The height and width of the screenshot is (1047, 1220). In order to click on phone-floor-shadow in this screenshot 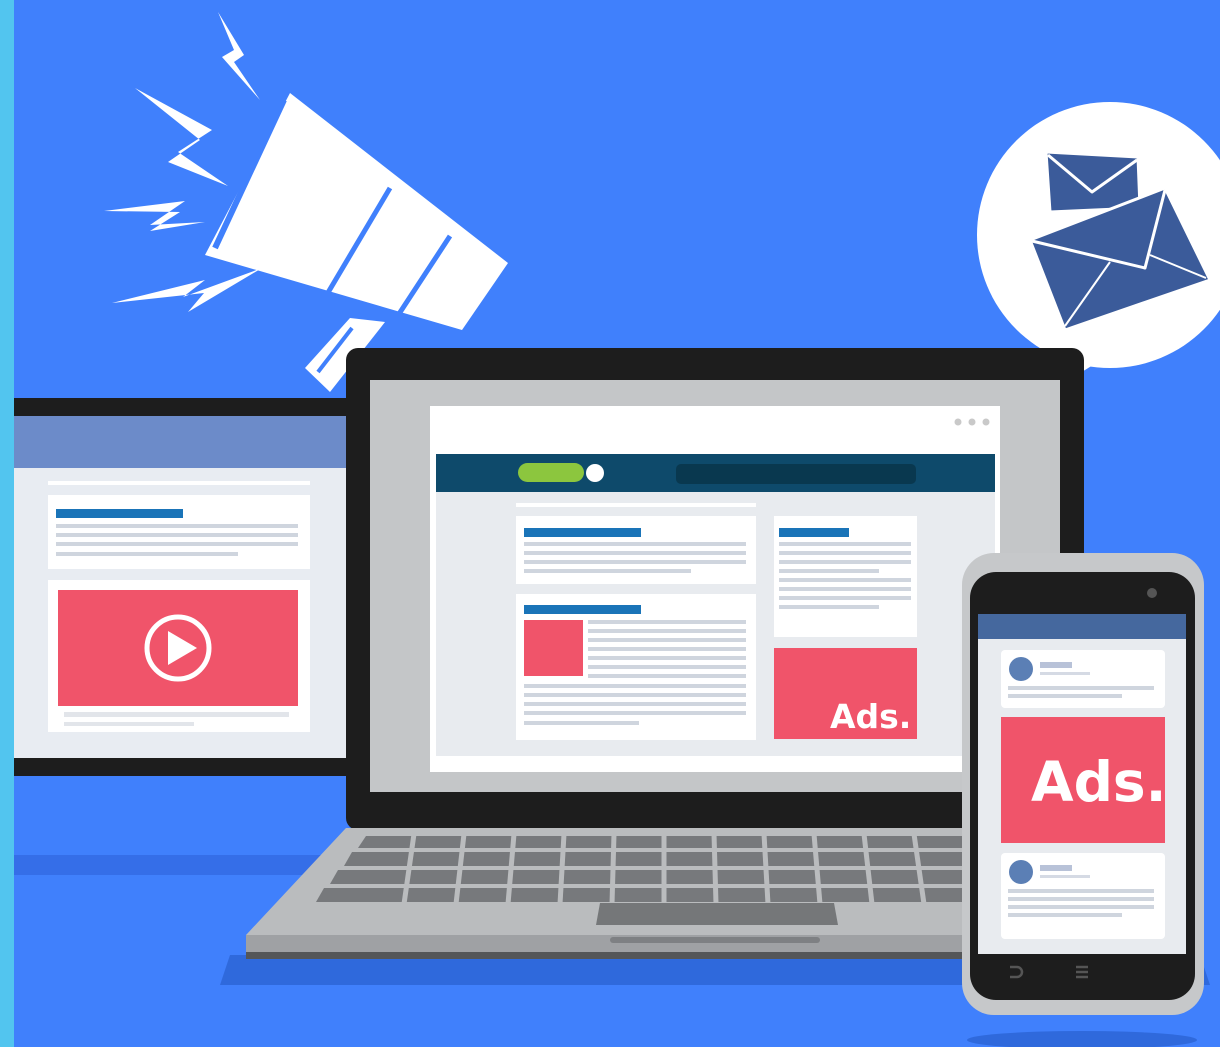, I will do `click(1082, 1039)`.